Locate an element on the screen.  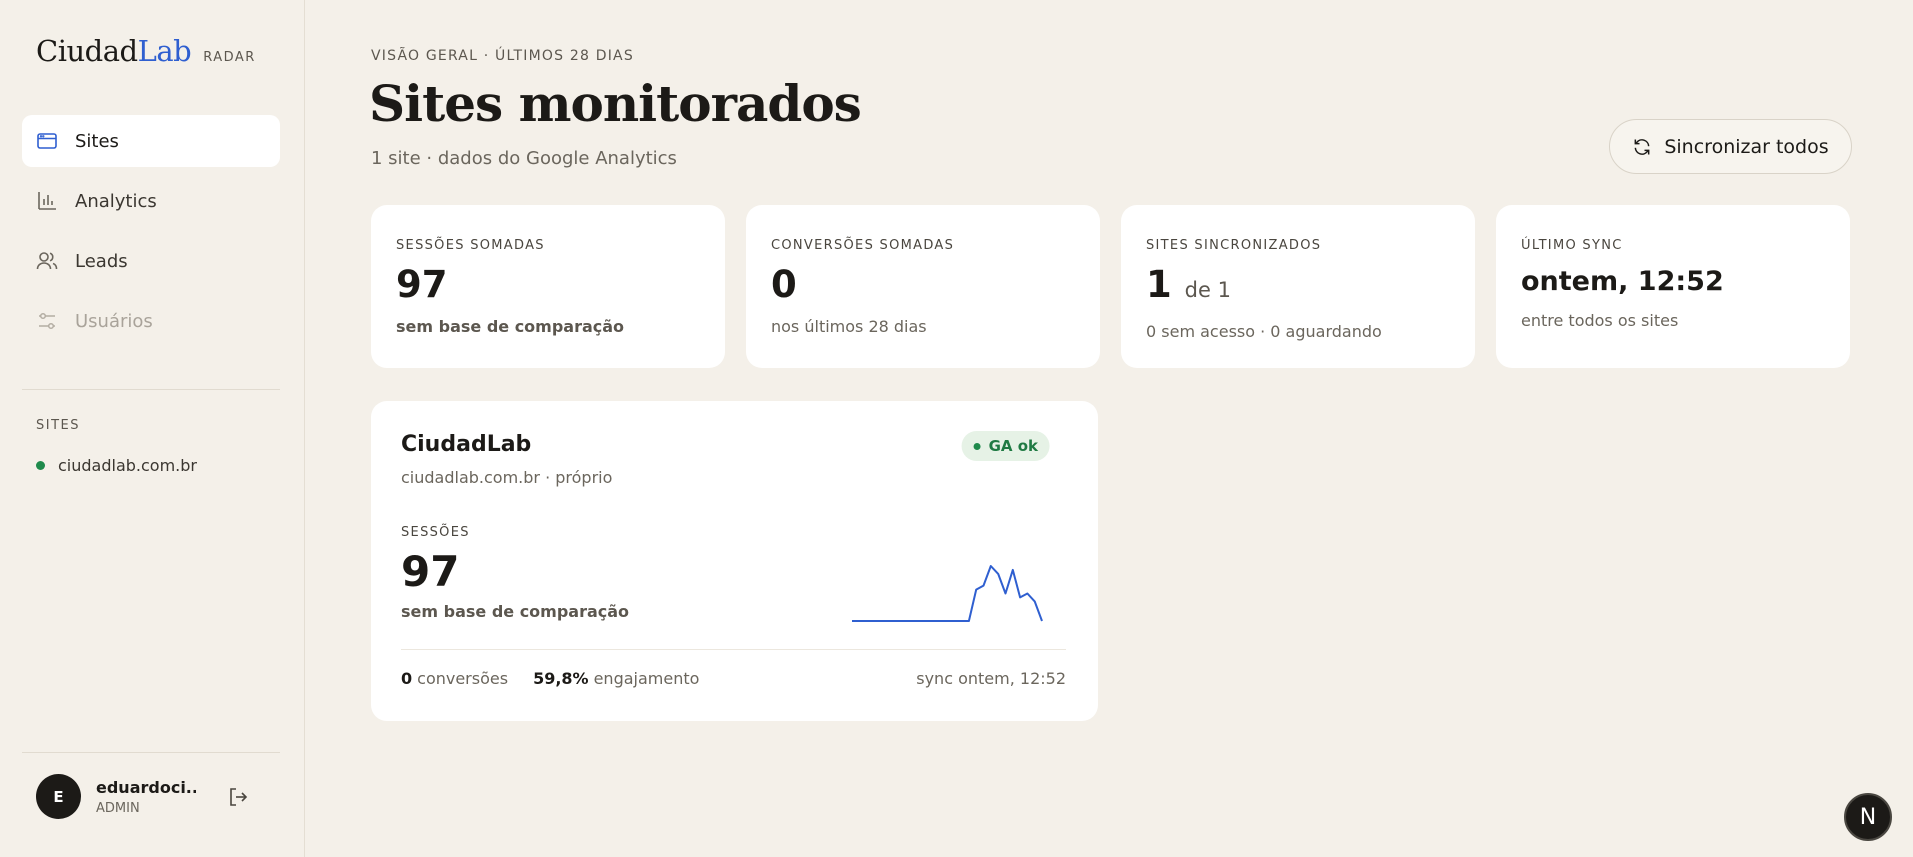
avatar: E is located at coordinates (58, 796).